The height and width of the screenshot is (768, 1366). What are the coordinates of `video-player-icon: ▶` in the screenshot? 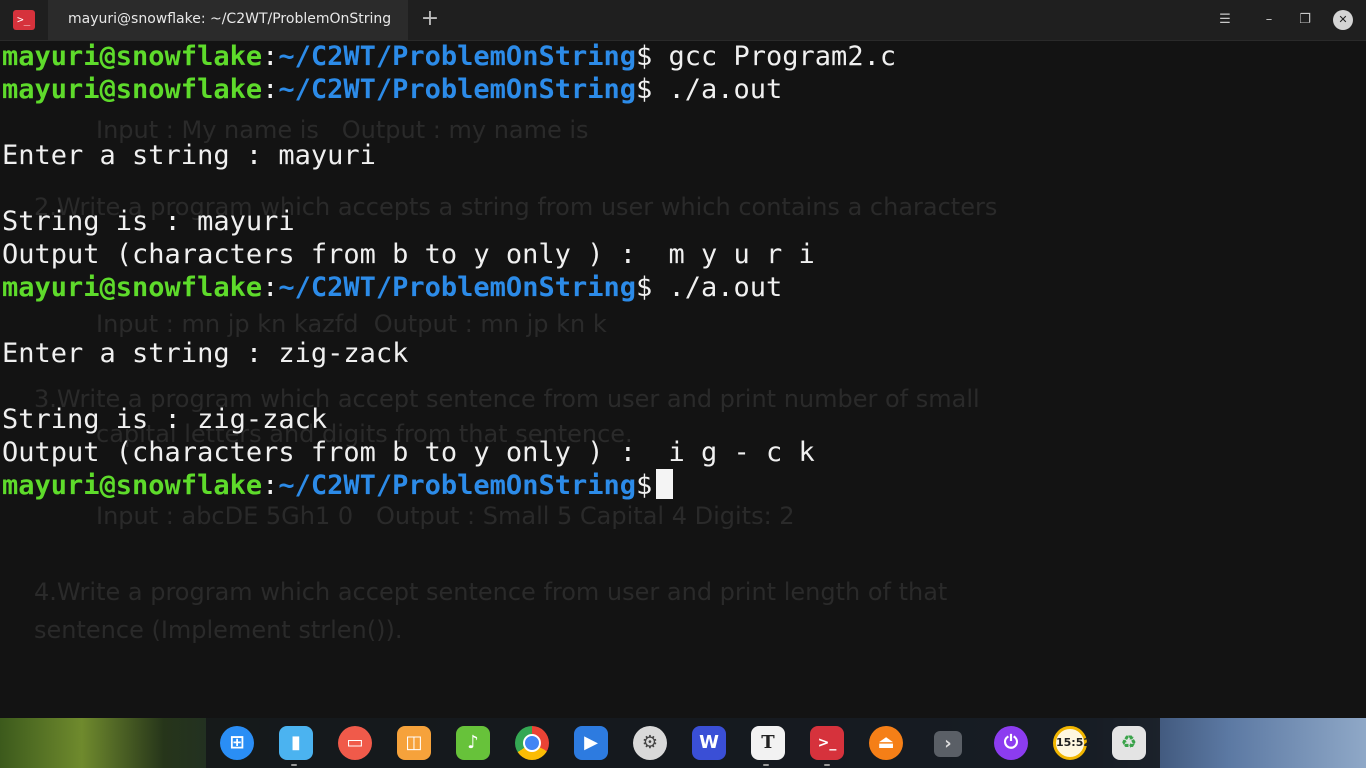 It's located at (591, 743).